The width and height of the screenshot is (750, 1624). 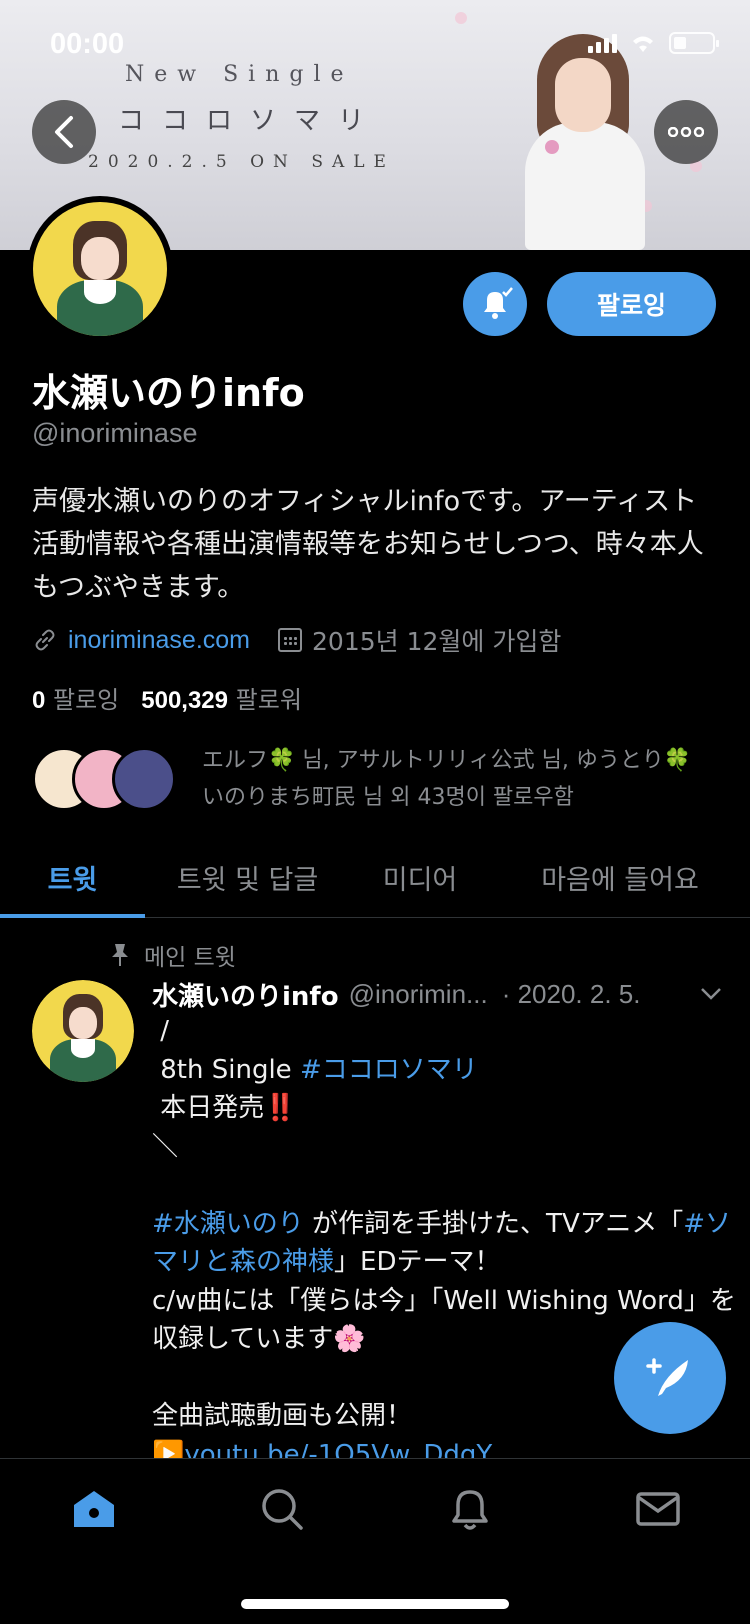 I want to click on join-date: 2015년 12월에 가입함, so click(x=419, y=640).